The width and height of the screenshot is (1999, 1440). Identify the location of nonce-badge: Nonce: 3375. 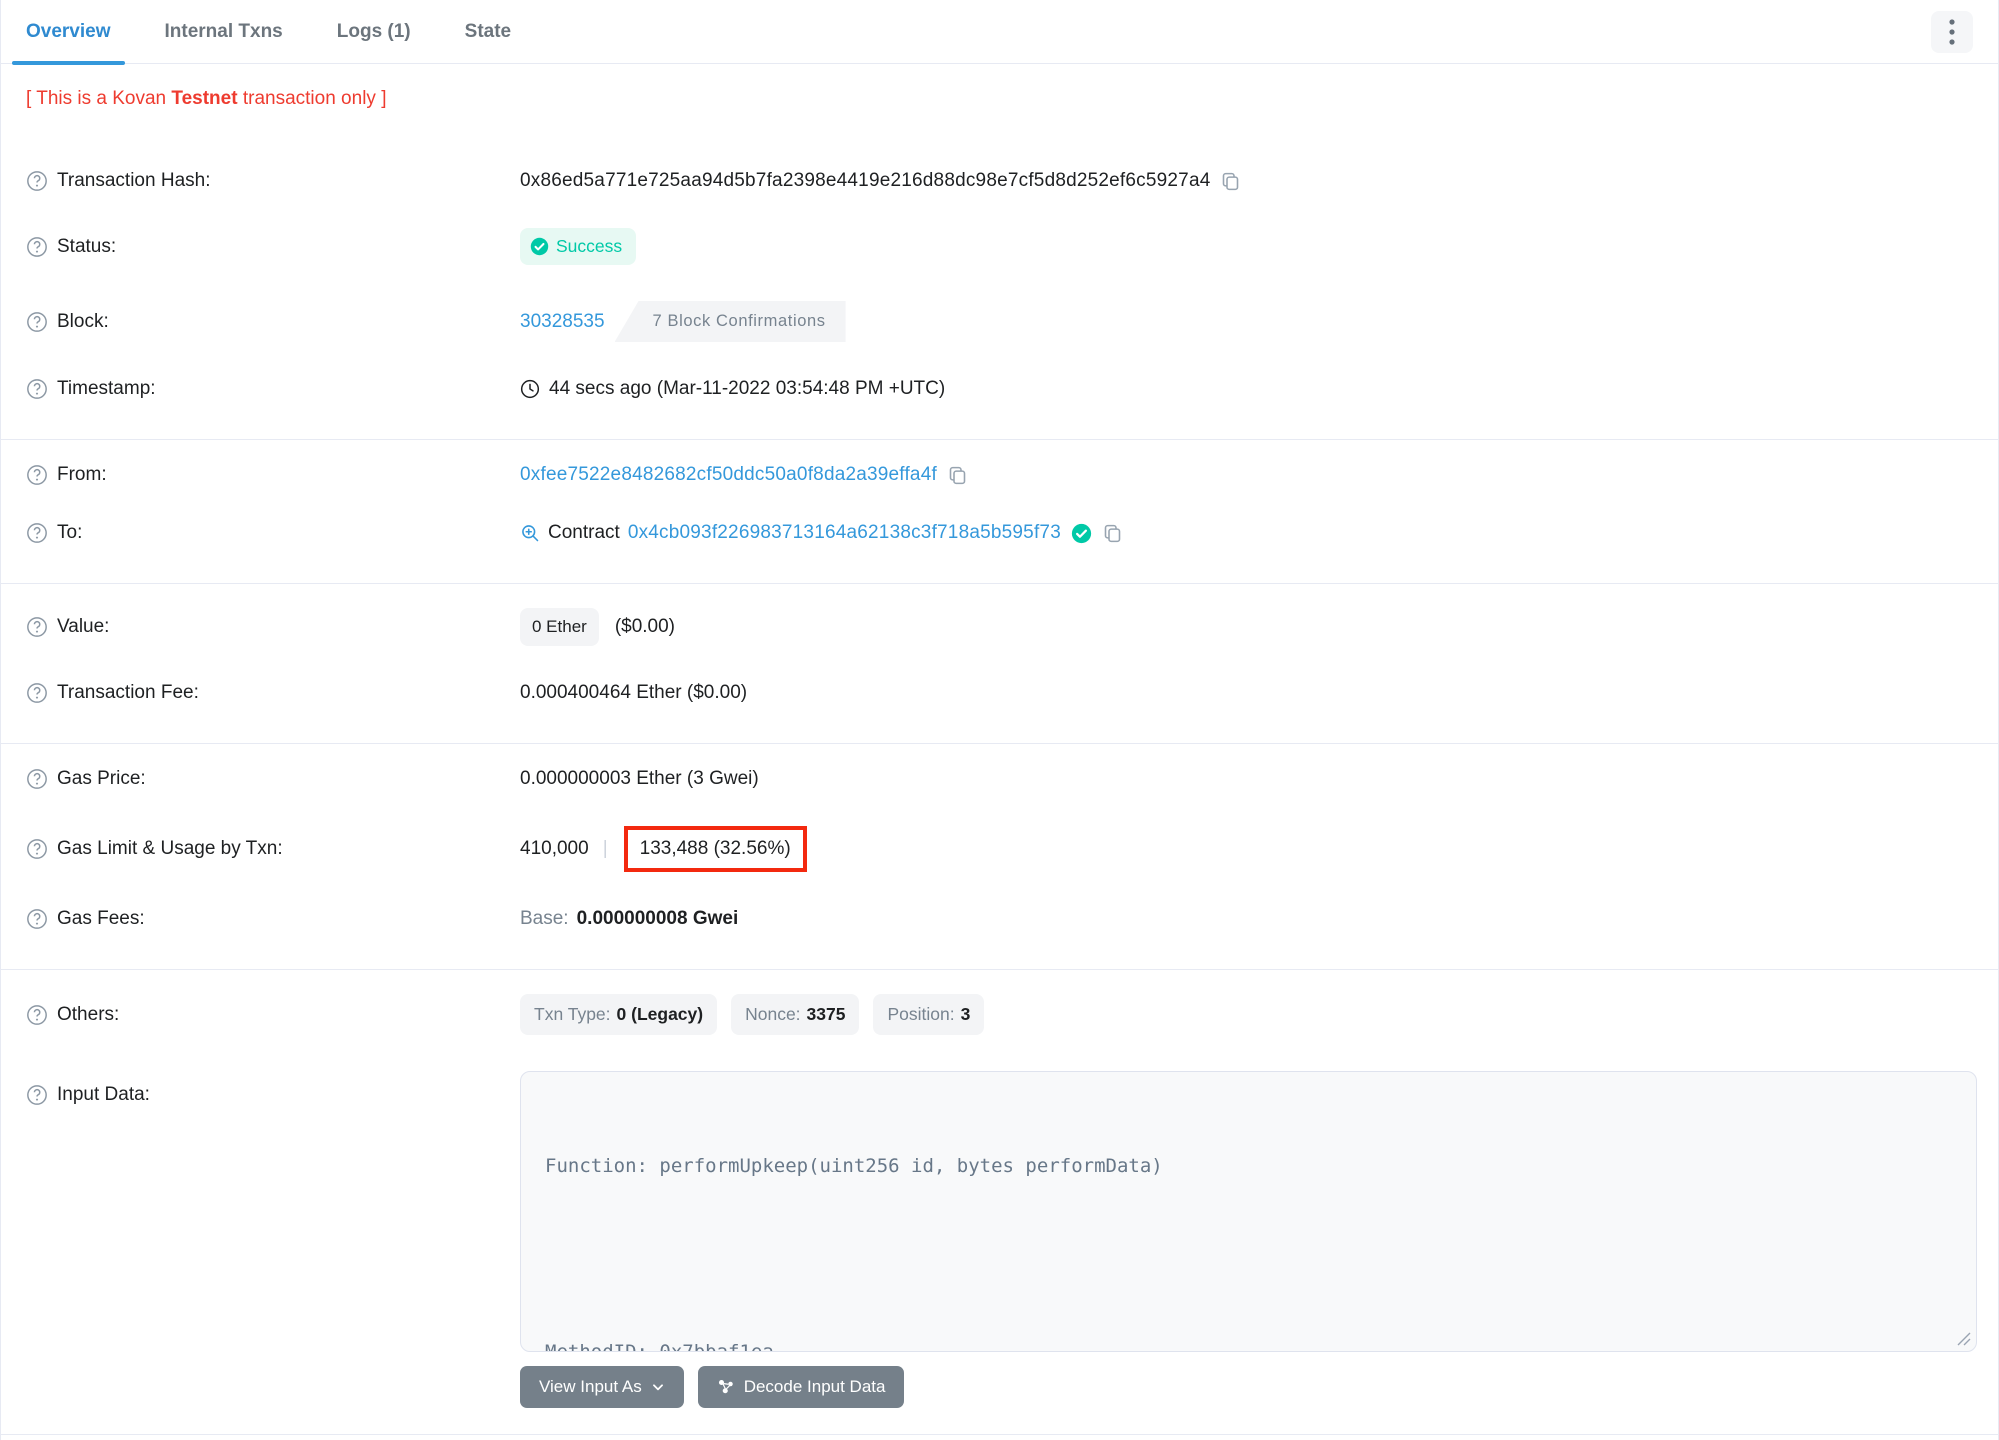
(795, 1014).